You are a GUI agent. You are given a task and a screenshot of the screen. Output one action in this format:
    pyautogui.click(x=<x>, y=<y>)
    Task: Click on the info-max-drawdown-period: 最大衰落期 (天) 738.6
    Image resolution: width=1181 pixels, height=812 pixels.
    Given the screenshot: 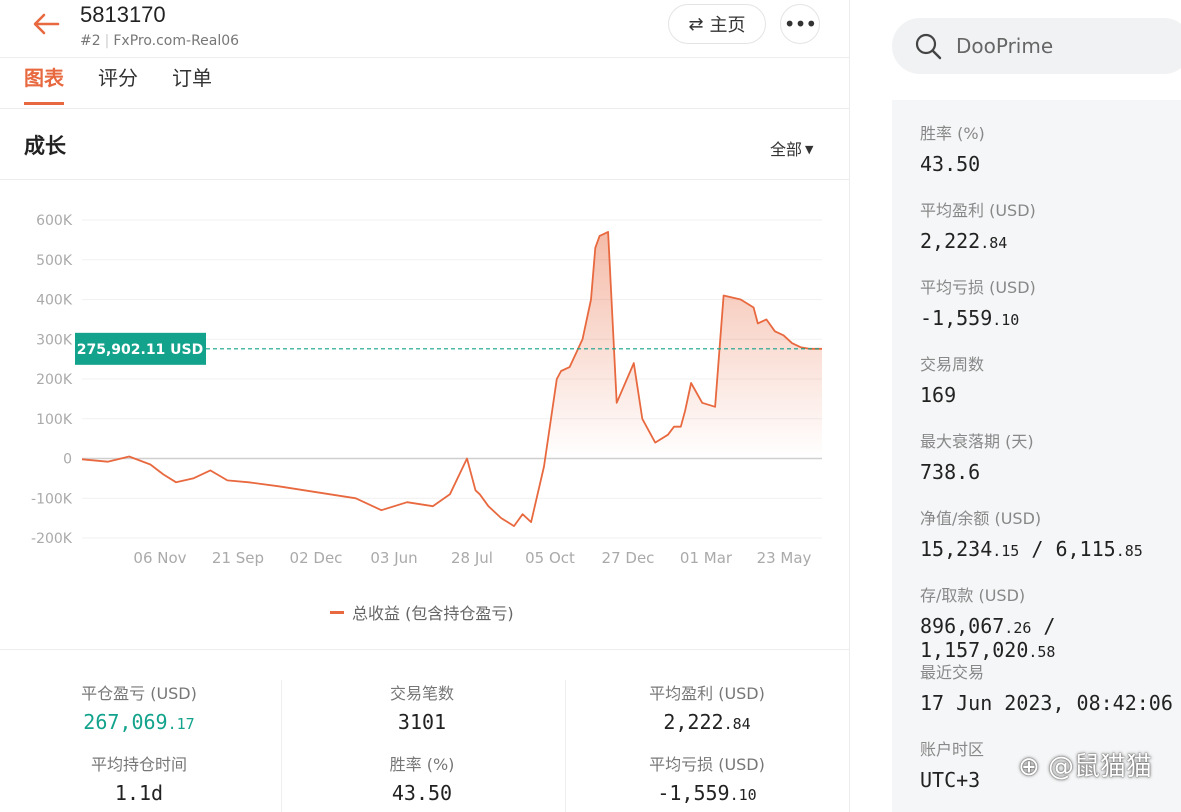 What is the action you would take?
    pyautogui.click(x=977, y=456)
    